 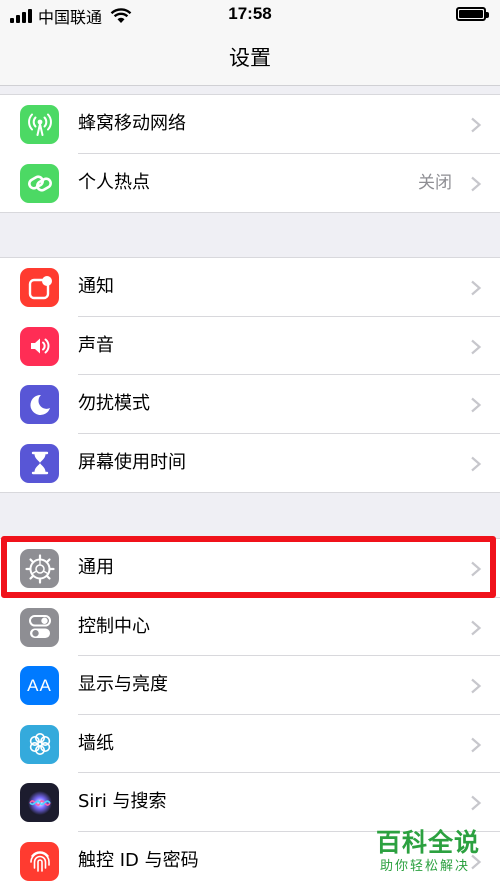 I want to click on toggle-switches-icon, so click(x=39, y=627).